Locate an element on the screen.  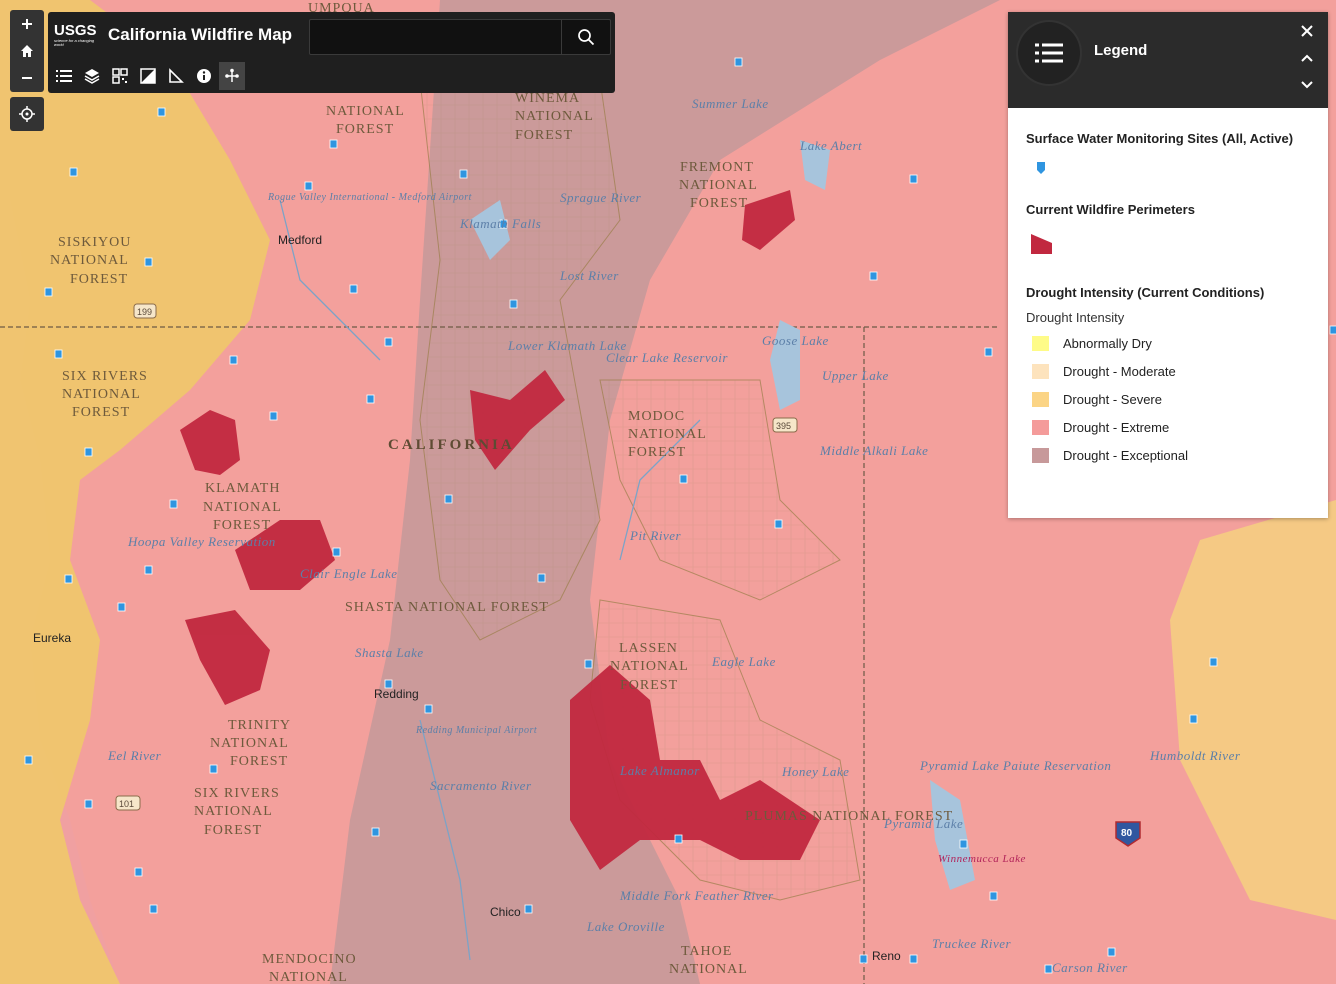
map-label: CALIFORNIA is located at coordinates (451, 445).